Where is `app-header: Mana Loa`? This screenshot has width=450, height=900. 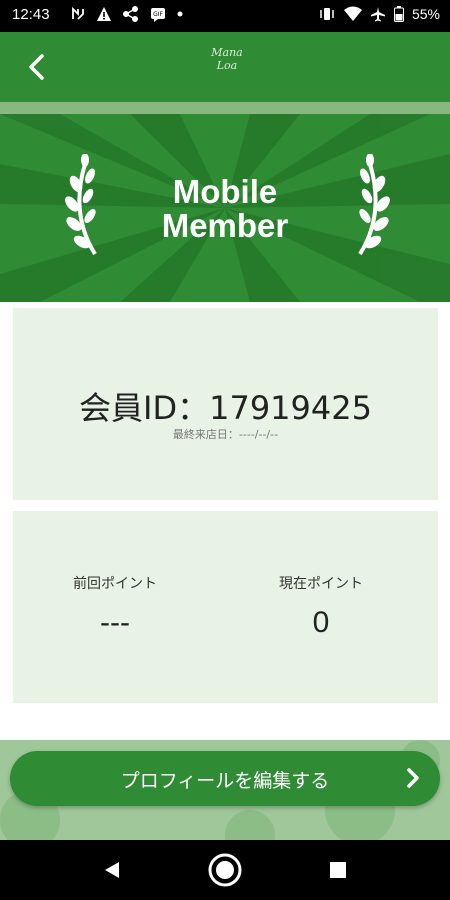 app-header: Mana Loa is located at coordinates (225, 67).